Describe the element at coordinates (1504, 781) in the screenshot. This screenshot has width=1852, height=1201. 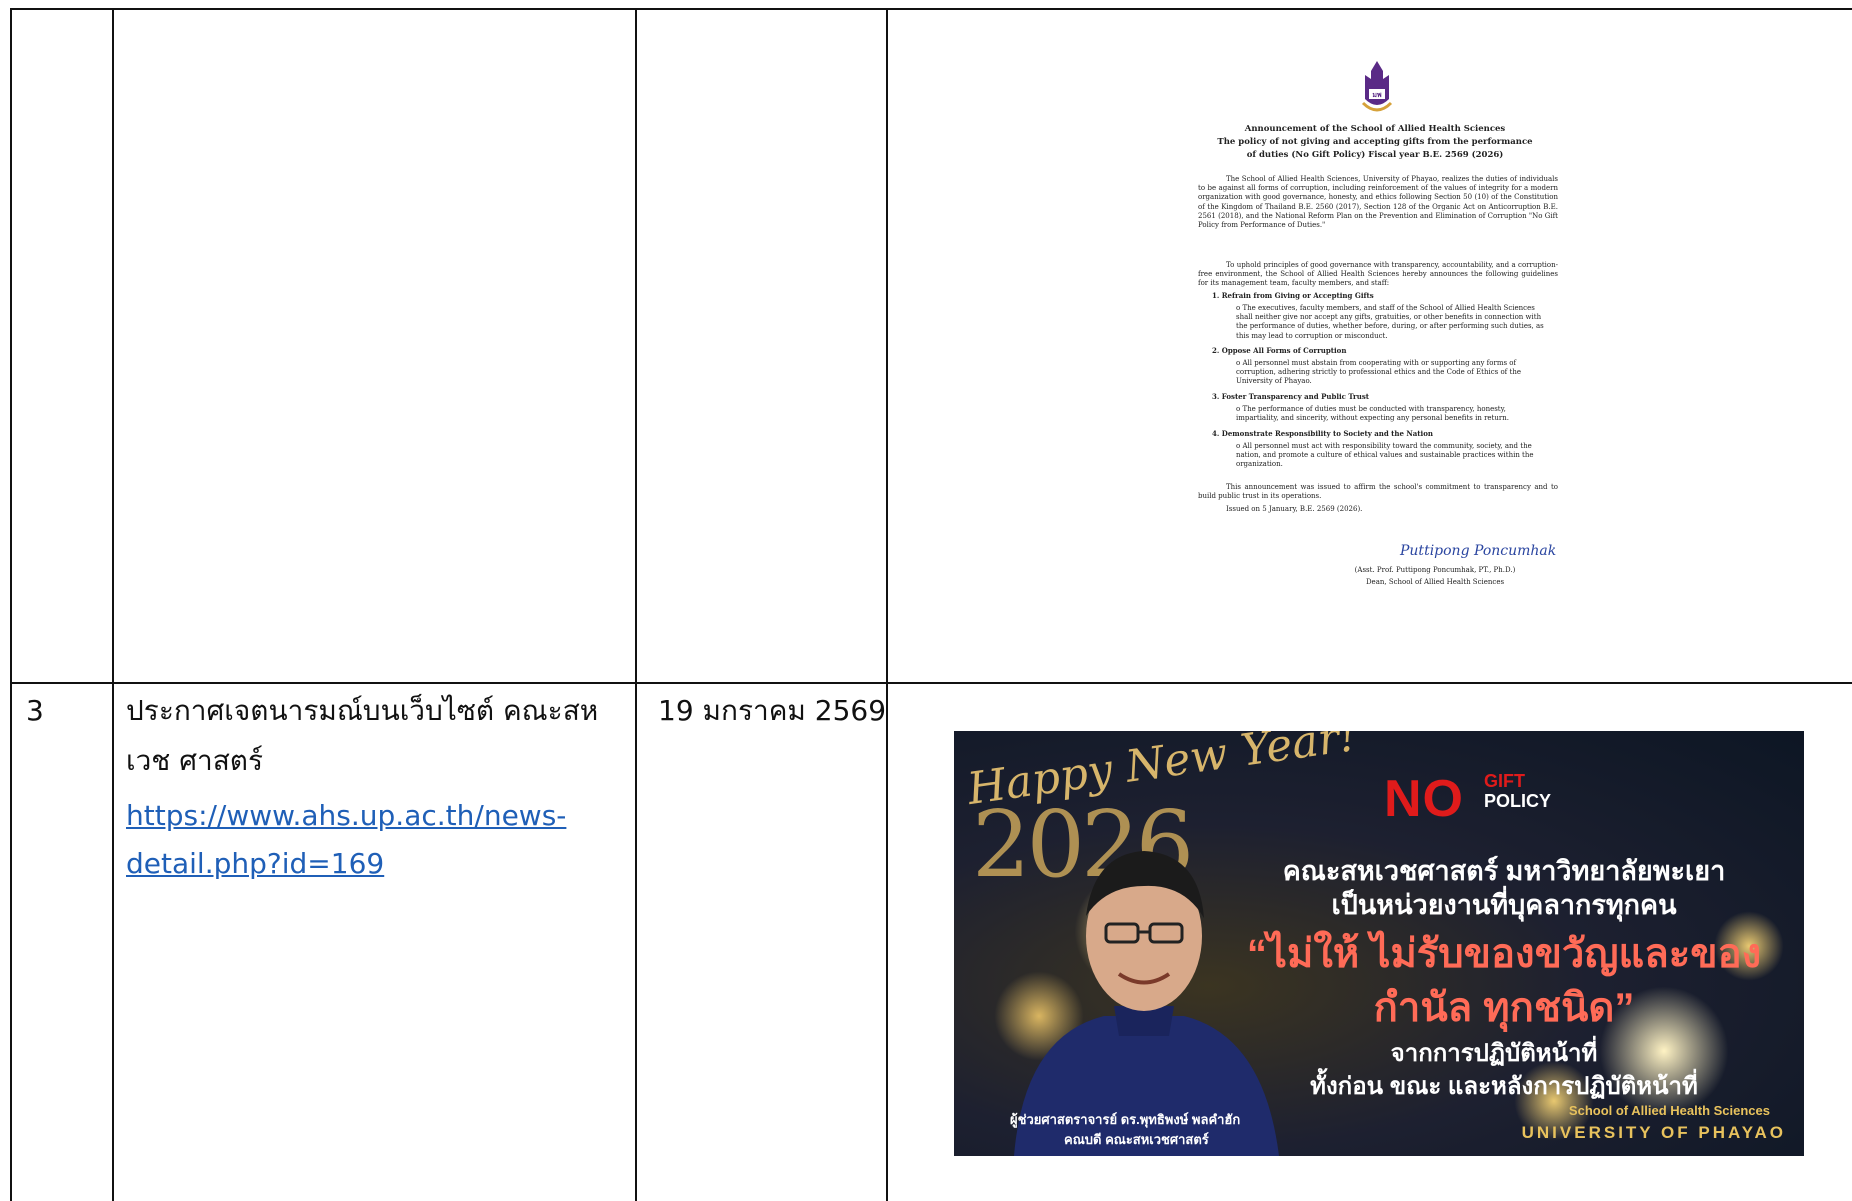
I see `gift-text: GIFT` at that location.